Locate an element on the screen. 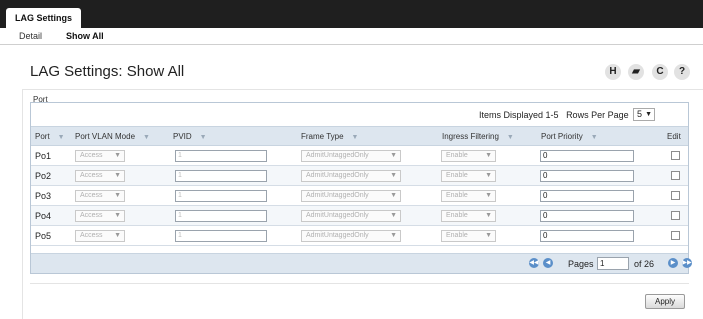 This screenshot has height=319, width=703. port-name: Po3 is located at coordinates (43, 196).